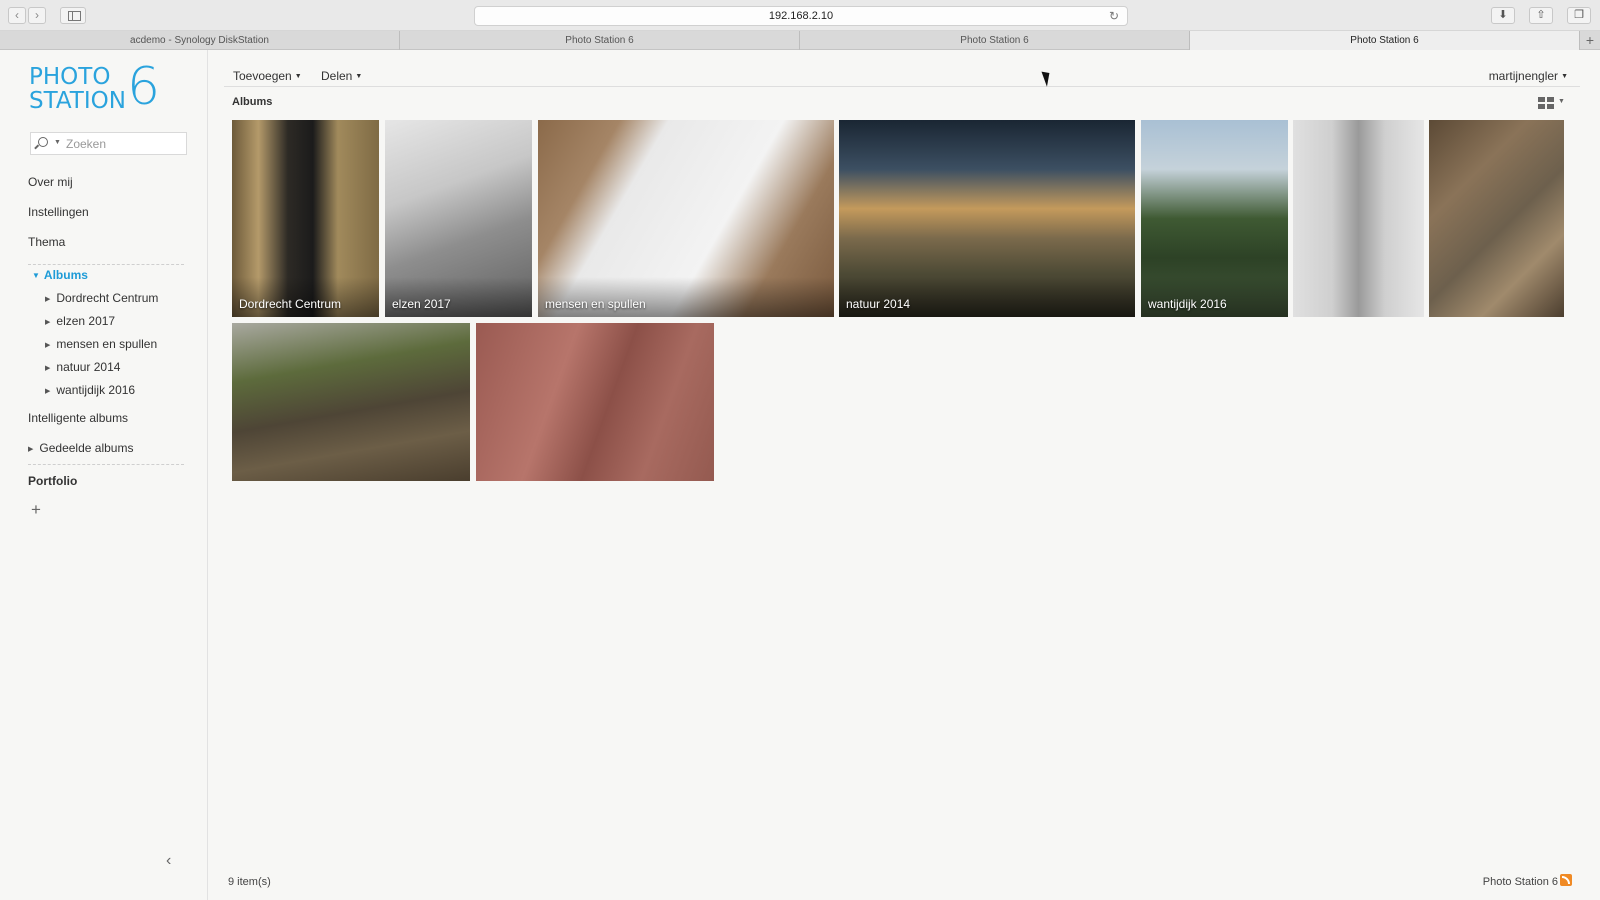 This screenshot has width=1600, height=900. I want to click on new-tab-icon: +, so click(1590, 40).